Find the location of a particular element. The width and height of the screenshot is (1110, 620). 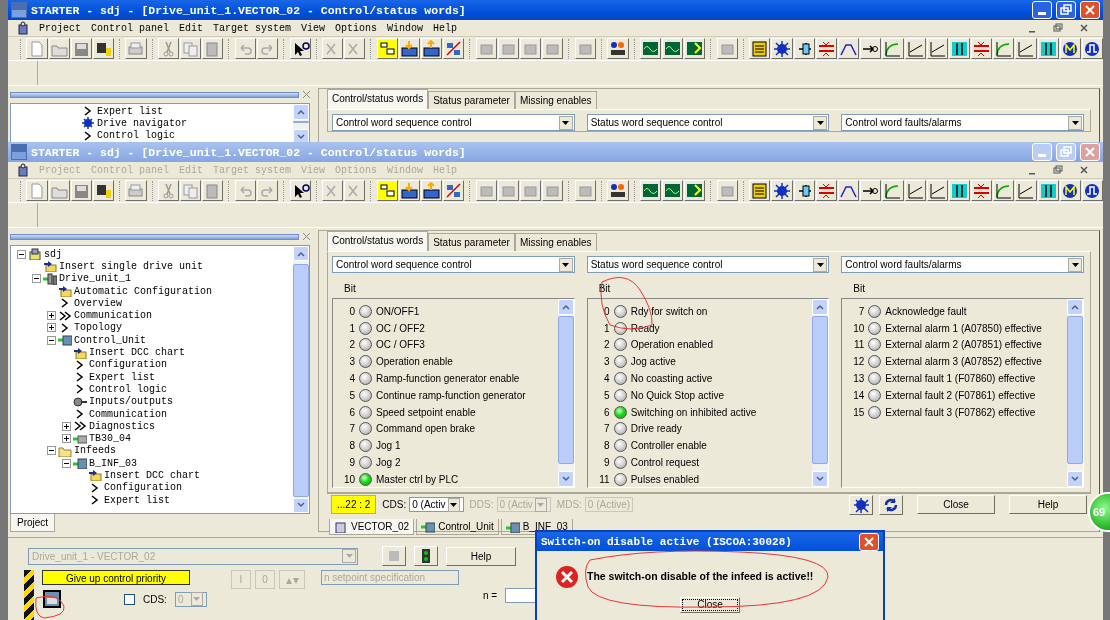

menu-item: View is located at coordinates (313, 28).